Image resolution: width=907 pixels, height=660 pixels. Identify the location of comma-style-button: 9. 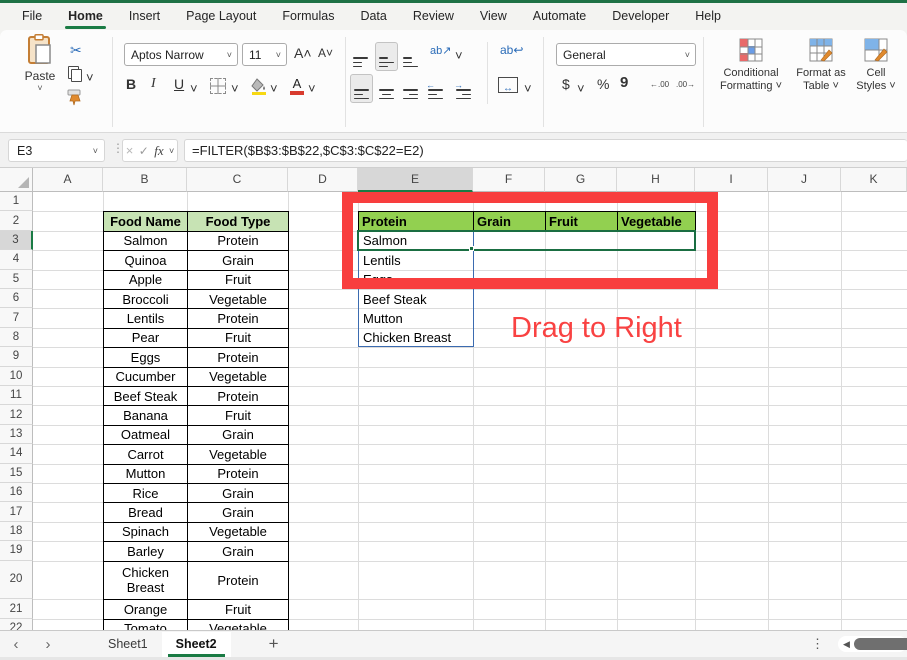
(624, 82).